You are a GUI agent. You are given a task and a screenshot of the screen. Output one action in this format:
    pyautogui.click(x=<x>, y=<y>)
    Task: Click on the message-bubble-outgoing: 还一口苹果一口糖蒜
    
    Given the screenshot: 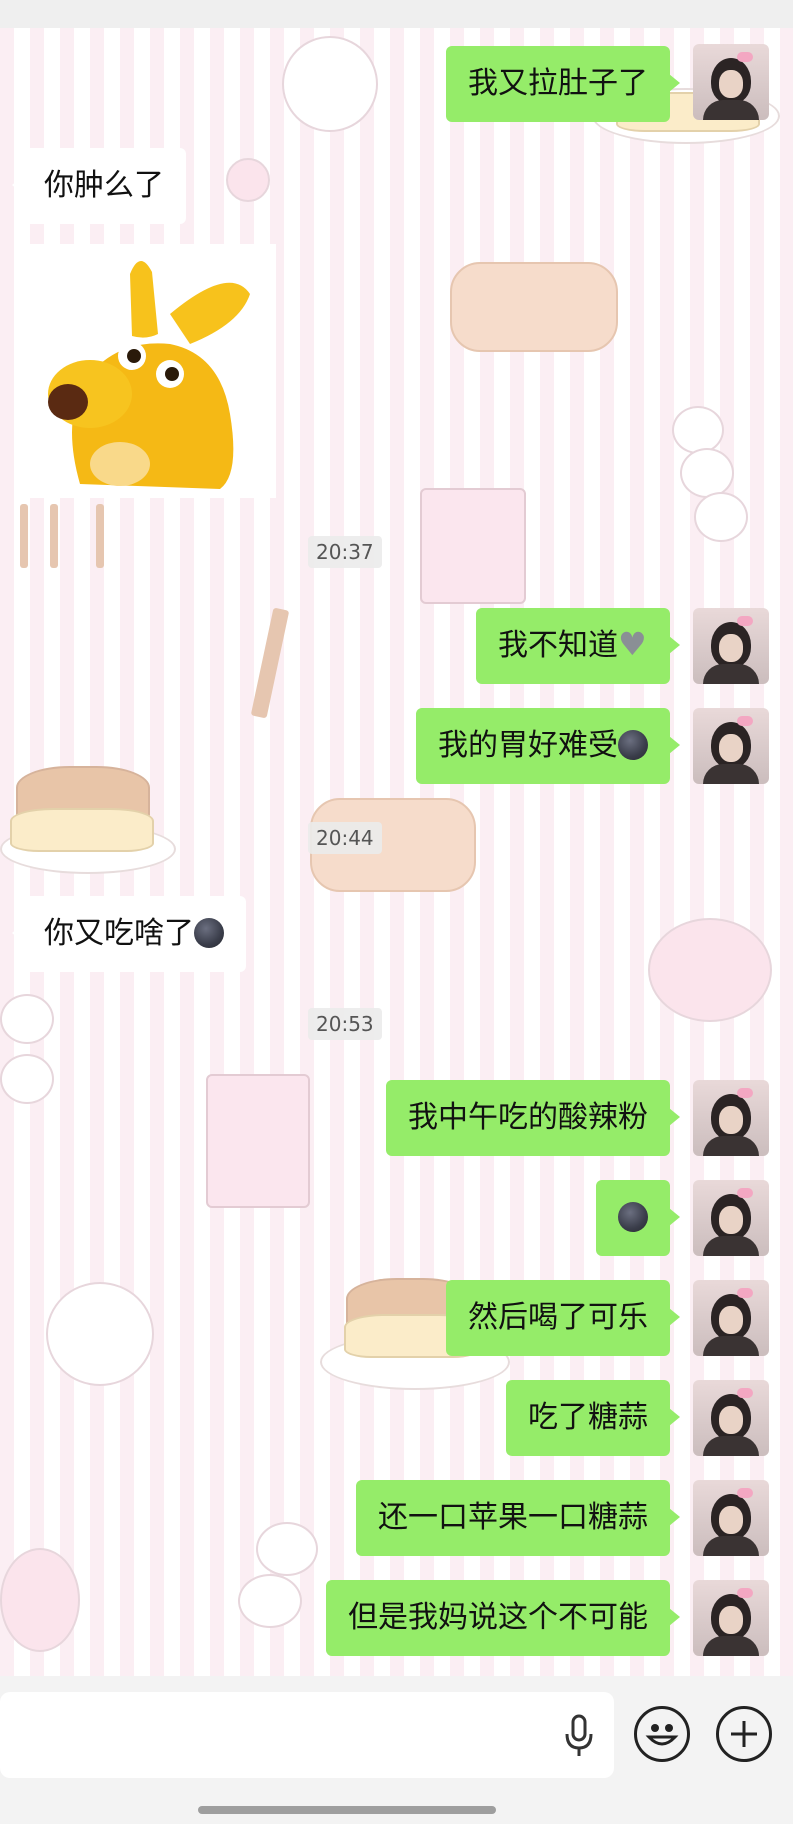 What is the action you would take?
    pyautogui.click(x=518, y=1518)
    